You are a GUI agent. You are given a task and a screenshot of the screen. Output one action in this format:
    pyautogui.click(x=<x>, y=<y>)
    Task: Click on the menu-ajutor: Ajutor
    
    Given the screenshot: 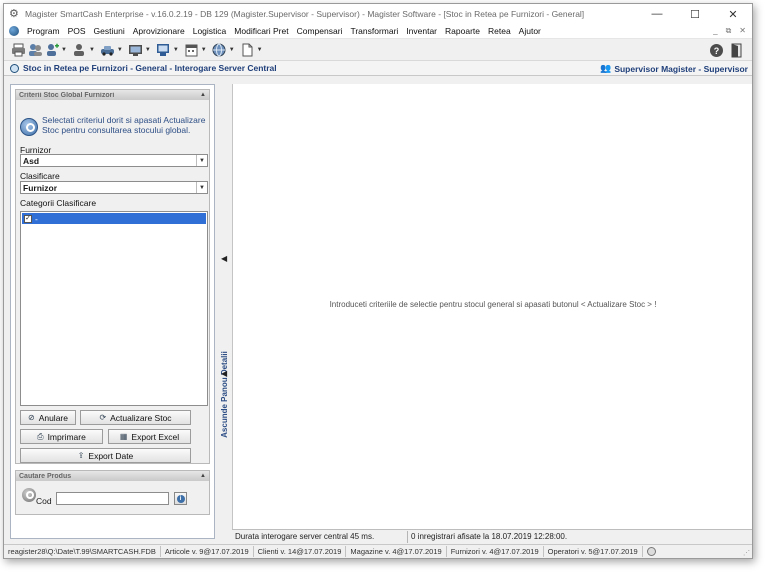 What is the action you would take?
    pyautogui.click(x=530, y=31)
    